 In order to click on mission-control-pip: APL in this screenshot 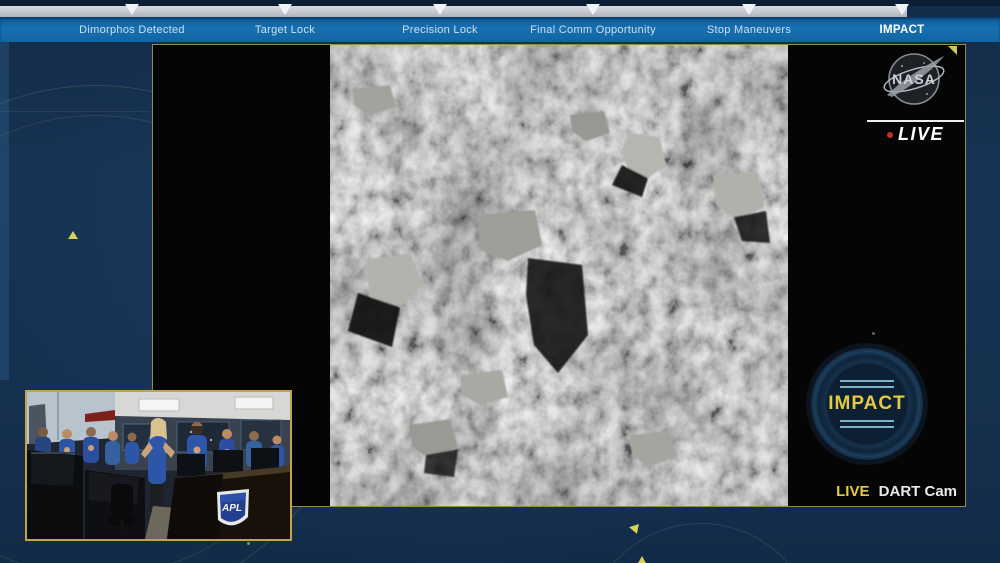, I will do `click(158, 465)`.